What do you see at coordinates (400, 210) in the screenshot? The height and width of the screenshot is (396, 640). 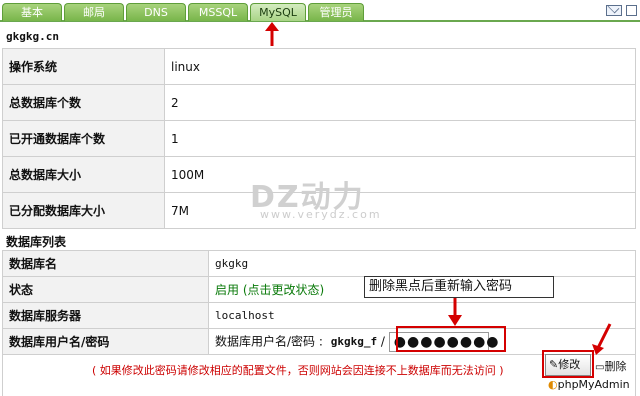 I see `info-value: 7M` at bounding box center [400, 210].